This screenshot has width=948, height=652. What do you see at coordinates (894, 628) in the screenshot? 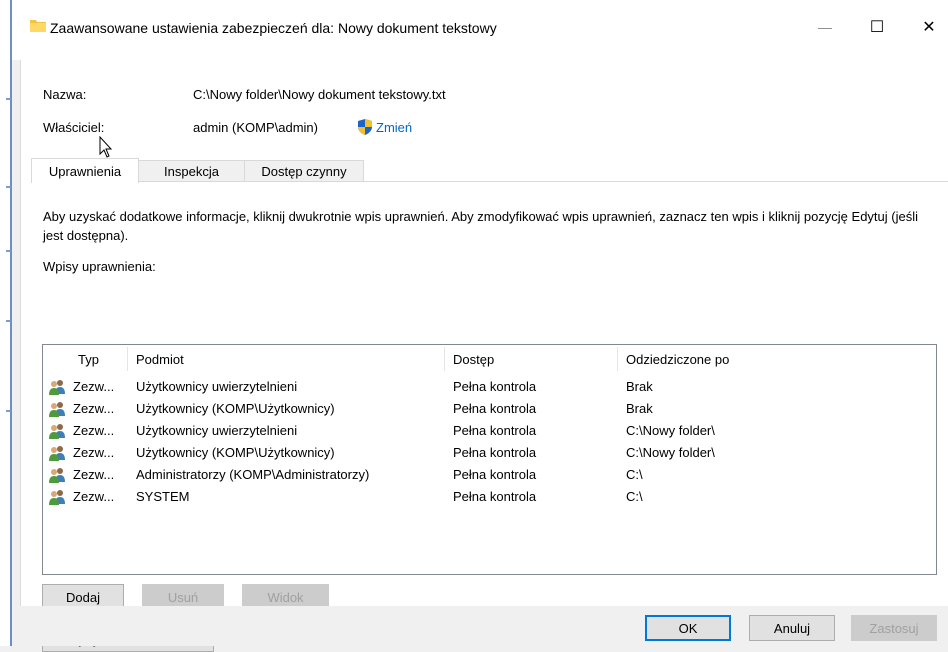
I see `apply-button: Zastosuj` at bounding box center [894, 628].